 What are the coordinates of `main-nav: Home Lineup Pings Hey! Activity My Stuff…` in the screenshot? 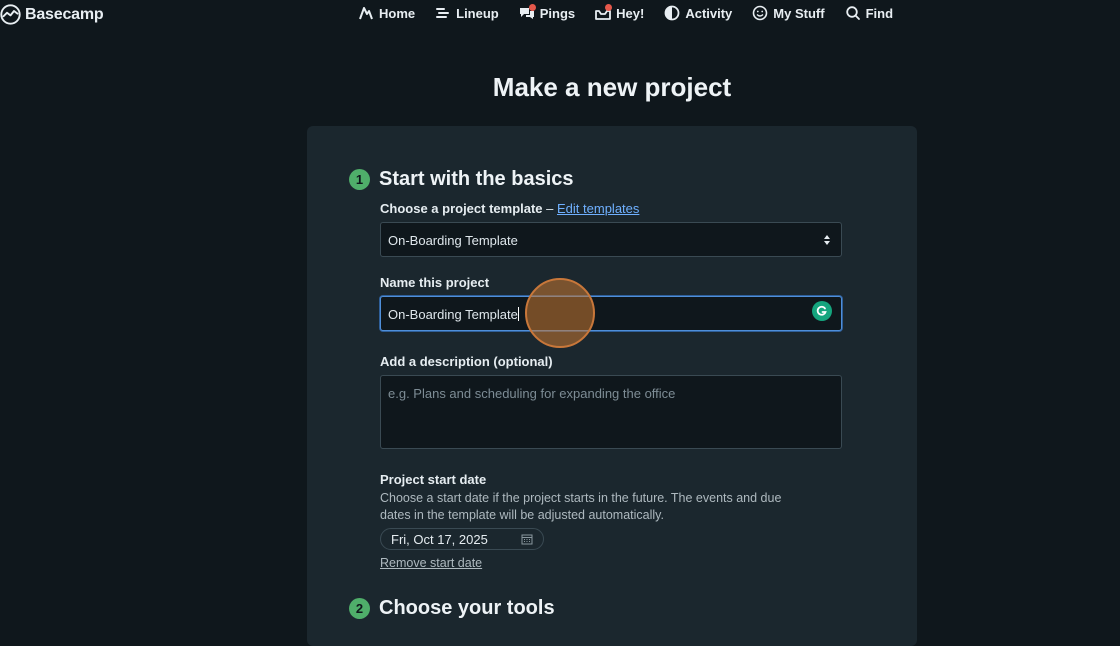 It's located at (635, 12).